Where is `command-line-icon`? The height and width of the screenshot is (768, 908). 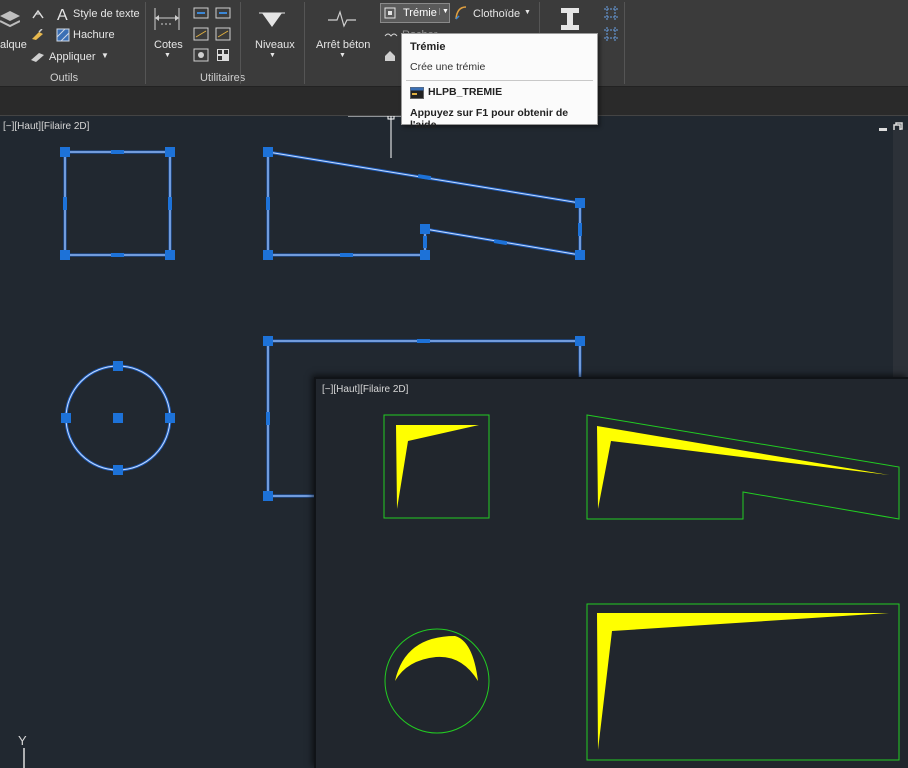
command-line-icon is located at coordinates (417, 93).